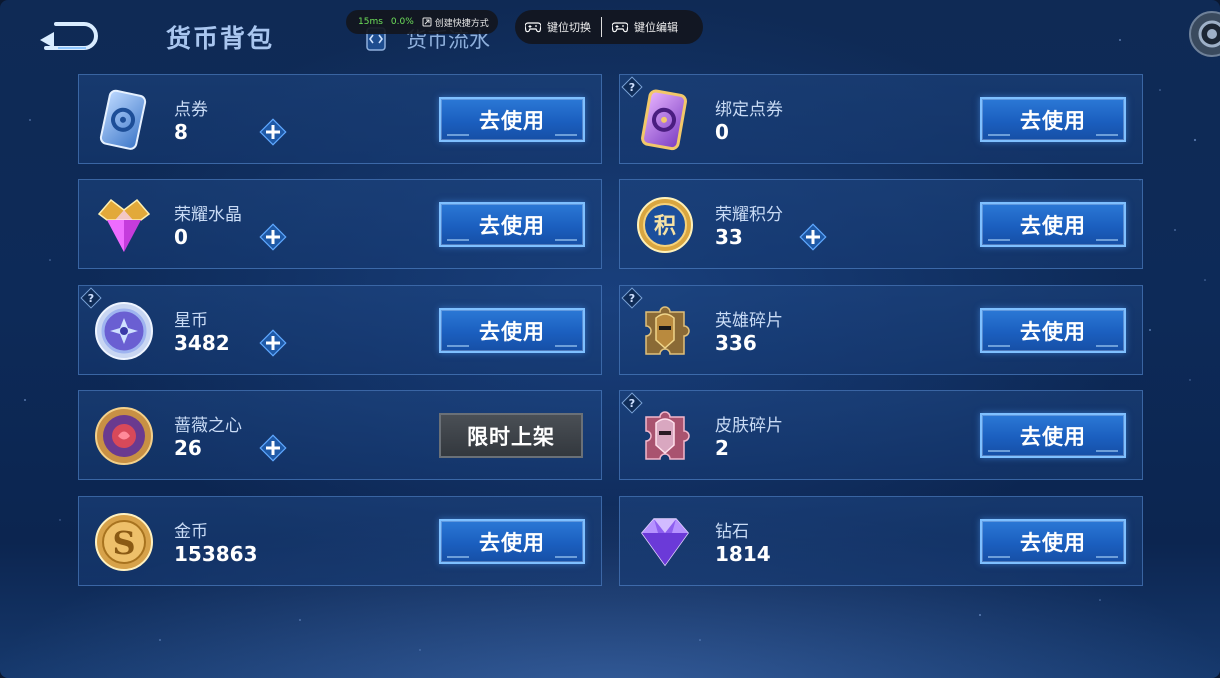 The image size is (1220, 678). What do you see at coordinates (732, 532) in the screenshot?
I see `currency-name: 钻石` at bounding box center [732, 532].